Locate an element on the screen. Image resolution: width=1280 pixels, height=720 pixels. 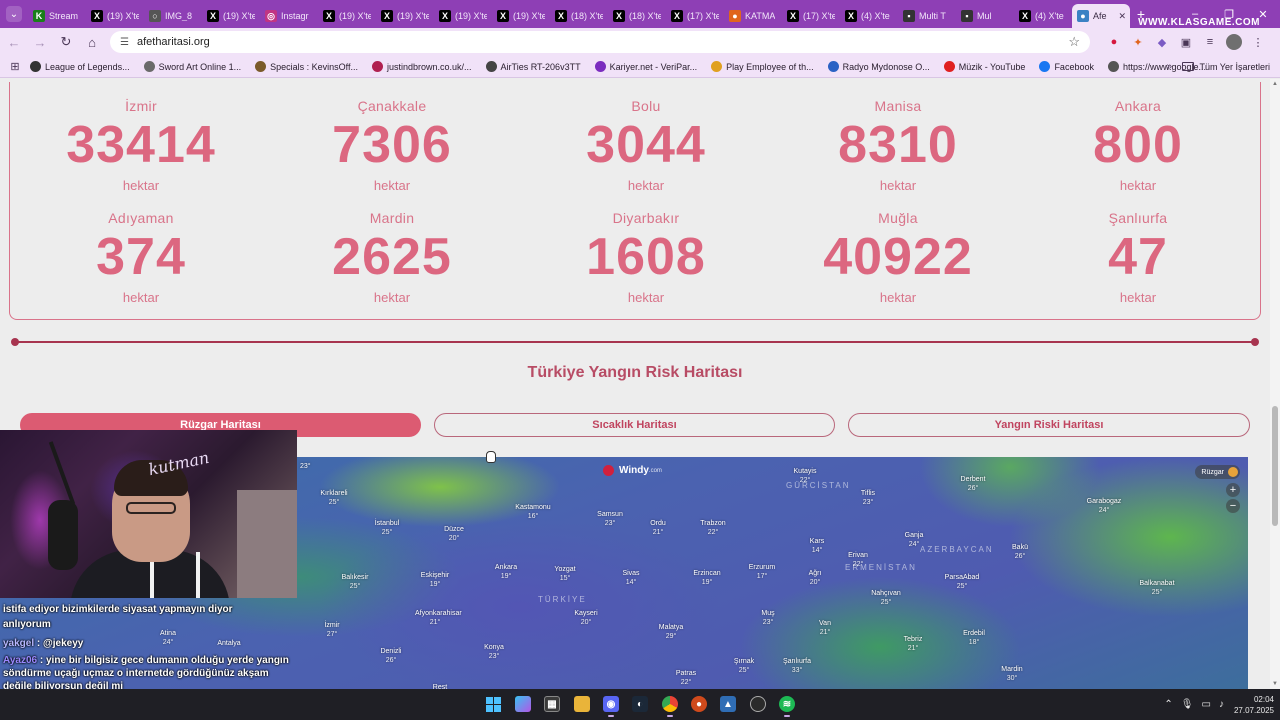
minimize-button: – is located at coordinates (1195, 14).